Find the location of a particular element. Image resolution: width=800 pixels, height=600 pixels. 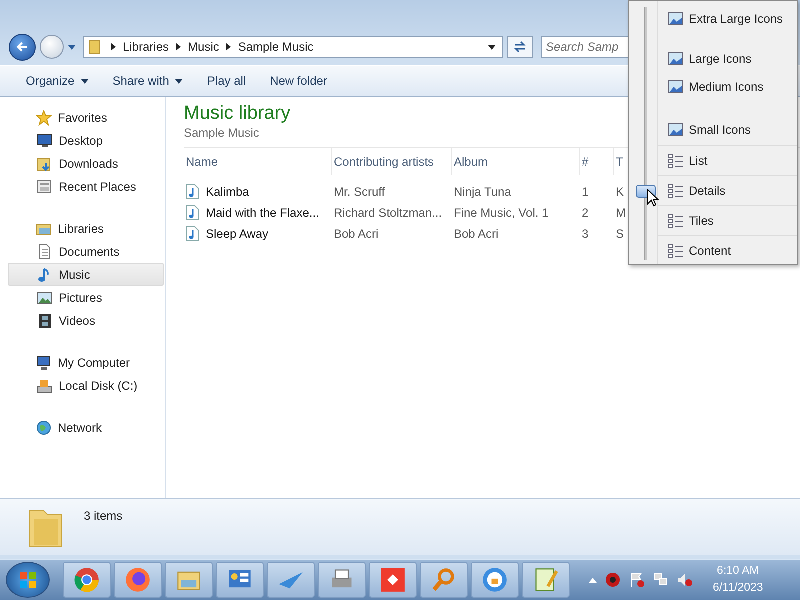

caret-up-icon is located at coordinates (593, 580).